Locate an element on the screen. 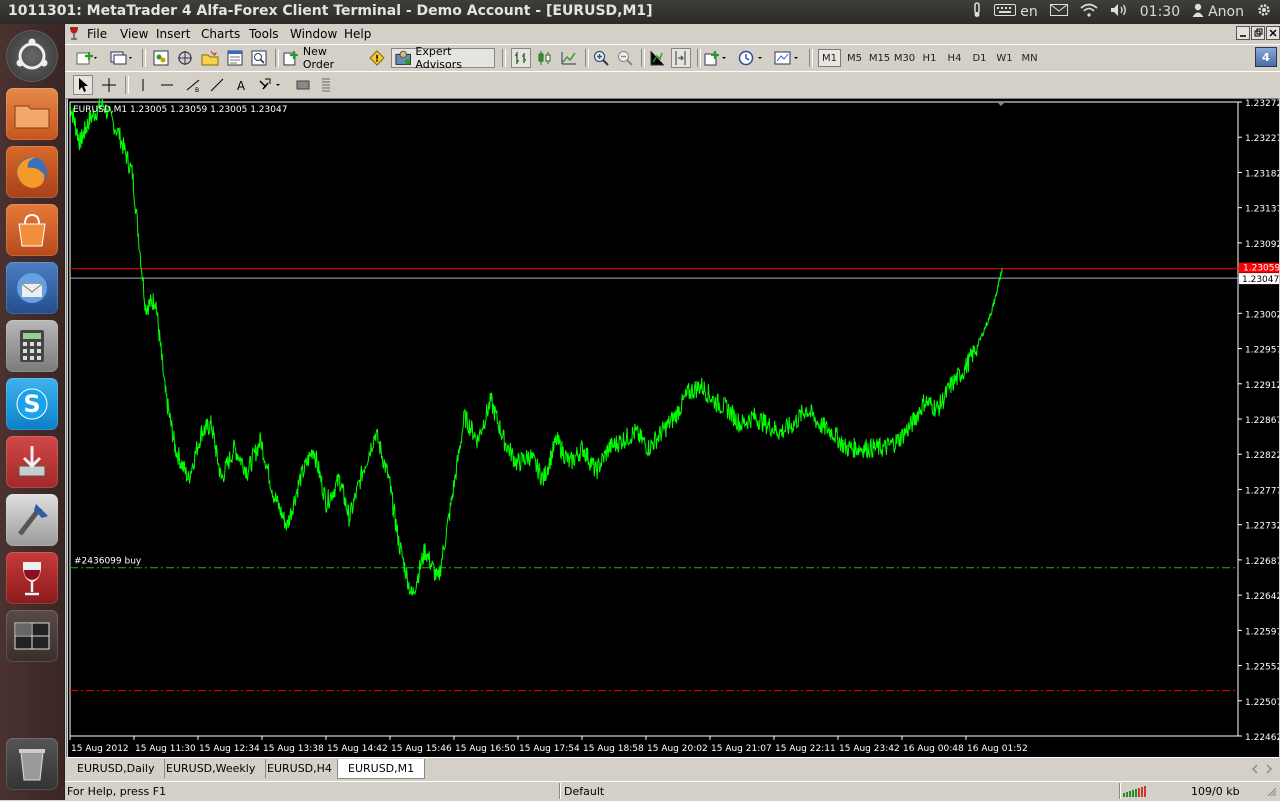 Image resolution: width=1280 pixels, height=801 pixels. software-center-icon is located at coordinates (32, 230).